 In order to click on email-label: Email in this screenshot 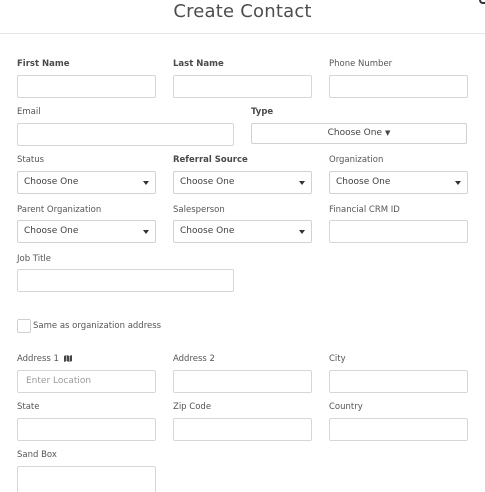, I will do `click(29, 112)`.